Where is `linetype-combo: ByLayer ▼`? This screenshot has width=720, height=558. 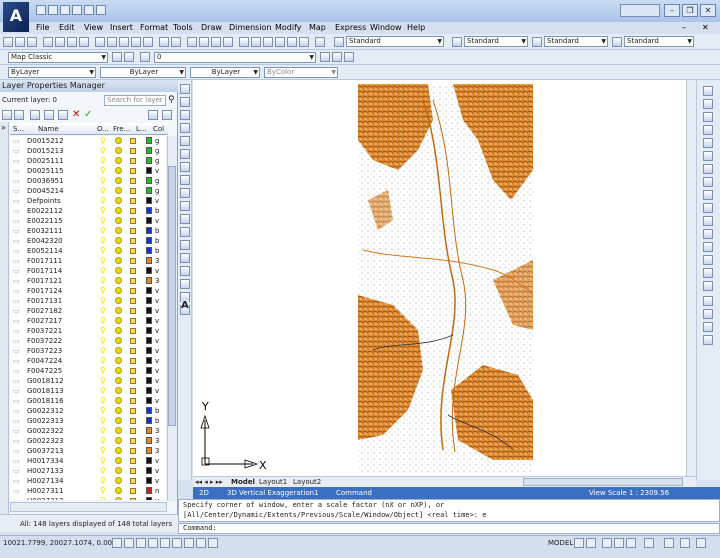
linetype-combo: ByLayer ▼ is located at coordinates (143, 72).